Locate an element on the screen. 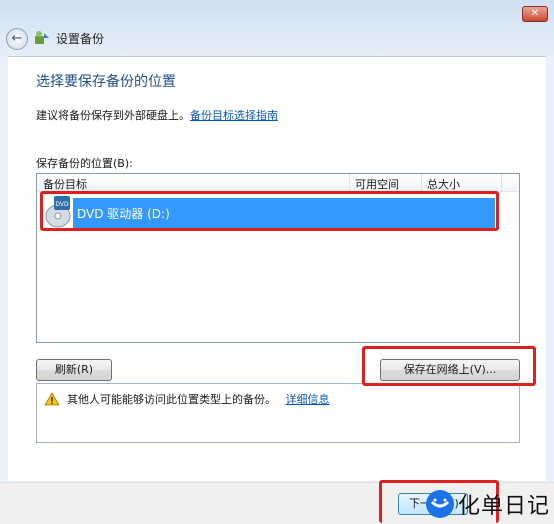  window-title: 设置备份 is located at coordinates (80, 39).